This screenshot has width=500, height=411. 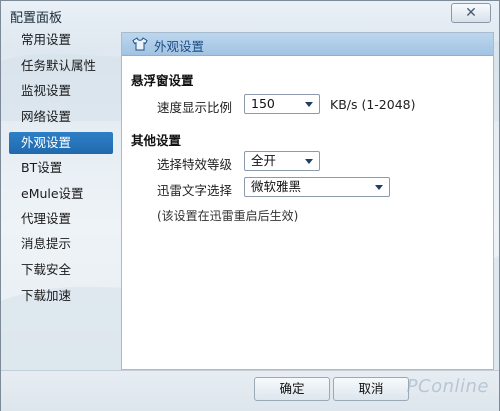 I want to click on effect-level-label: 选择特效等级, so click(x=195, y=164).